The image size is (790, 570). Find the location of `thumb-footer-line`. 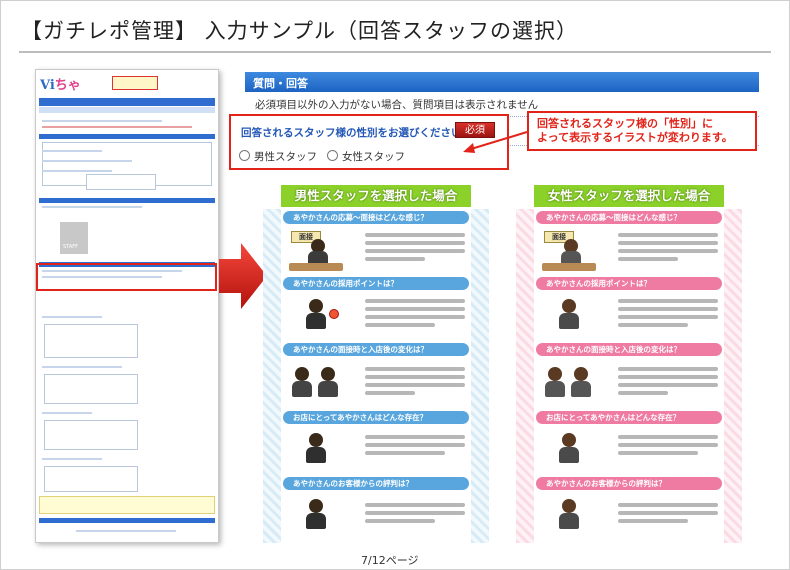

thumb-footer-line is located at coordinates (126, 531).